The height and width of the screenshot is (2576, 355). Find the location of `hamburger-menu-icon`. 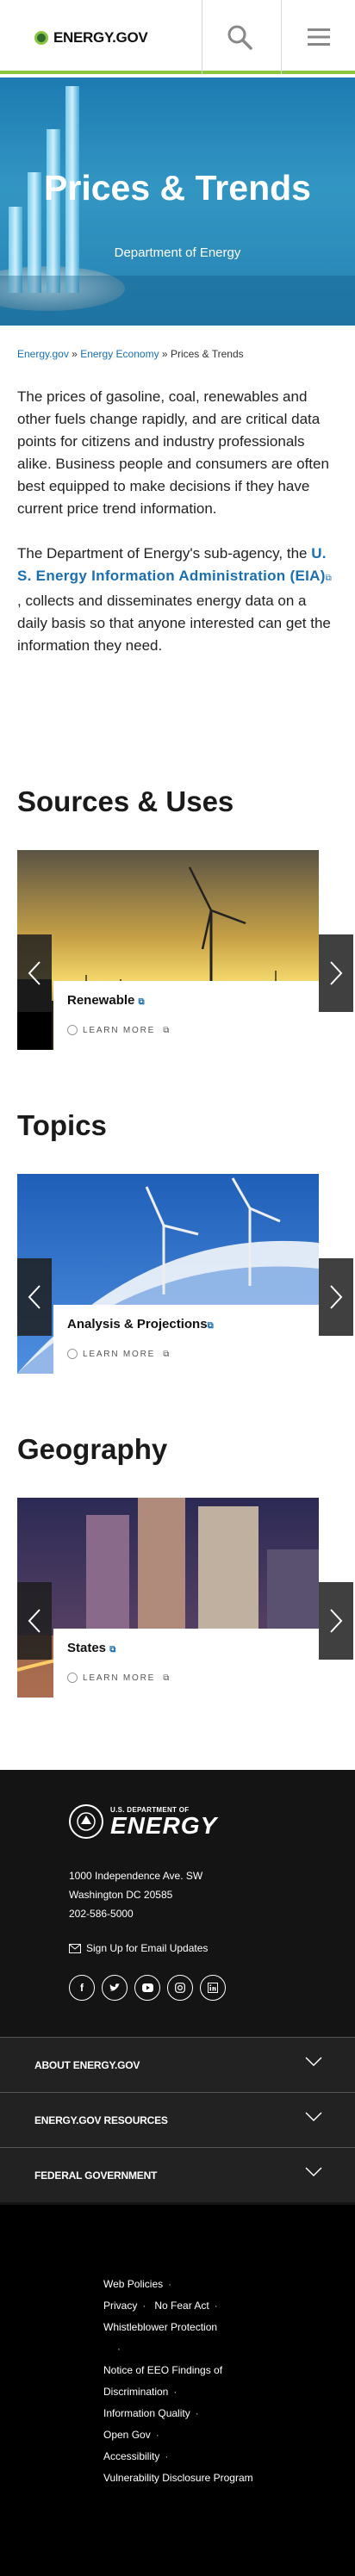

hamburger-menu-icon is located at coordinates (318, 37).